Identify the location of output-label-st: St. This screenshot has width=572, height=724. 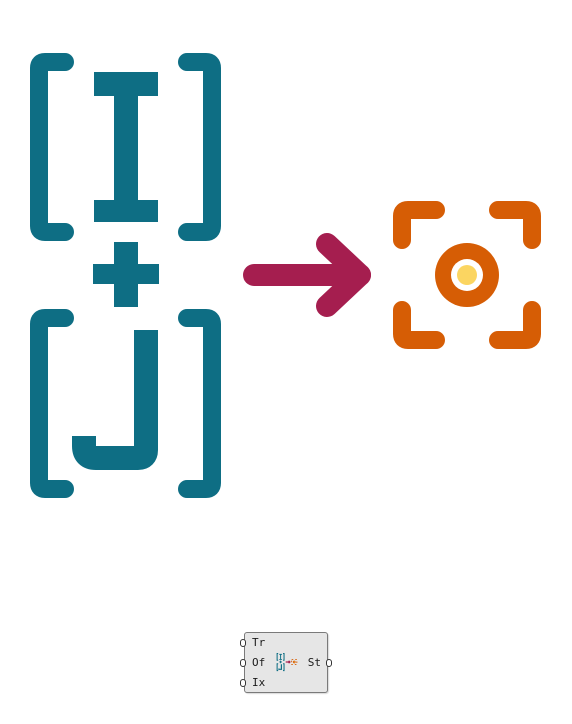
(314, 662).